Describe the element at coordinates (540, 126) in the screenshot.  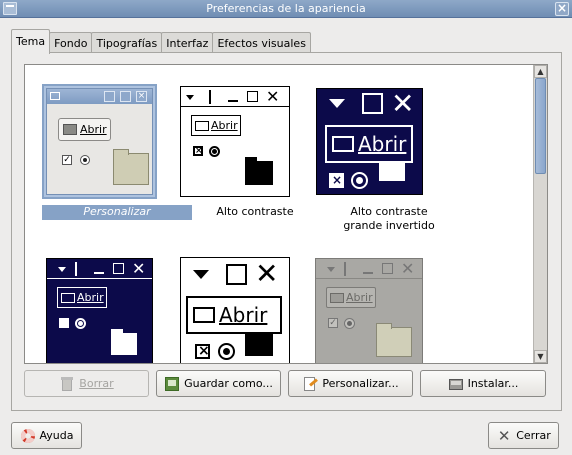
I see `scrollbar-thumb` at that location.